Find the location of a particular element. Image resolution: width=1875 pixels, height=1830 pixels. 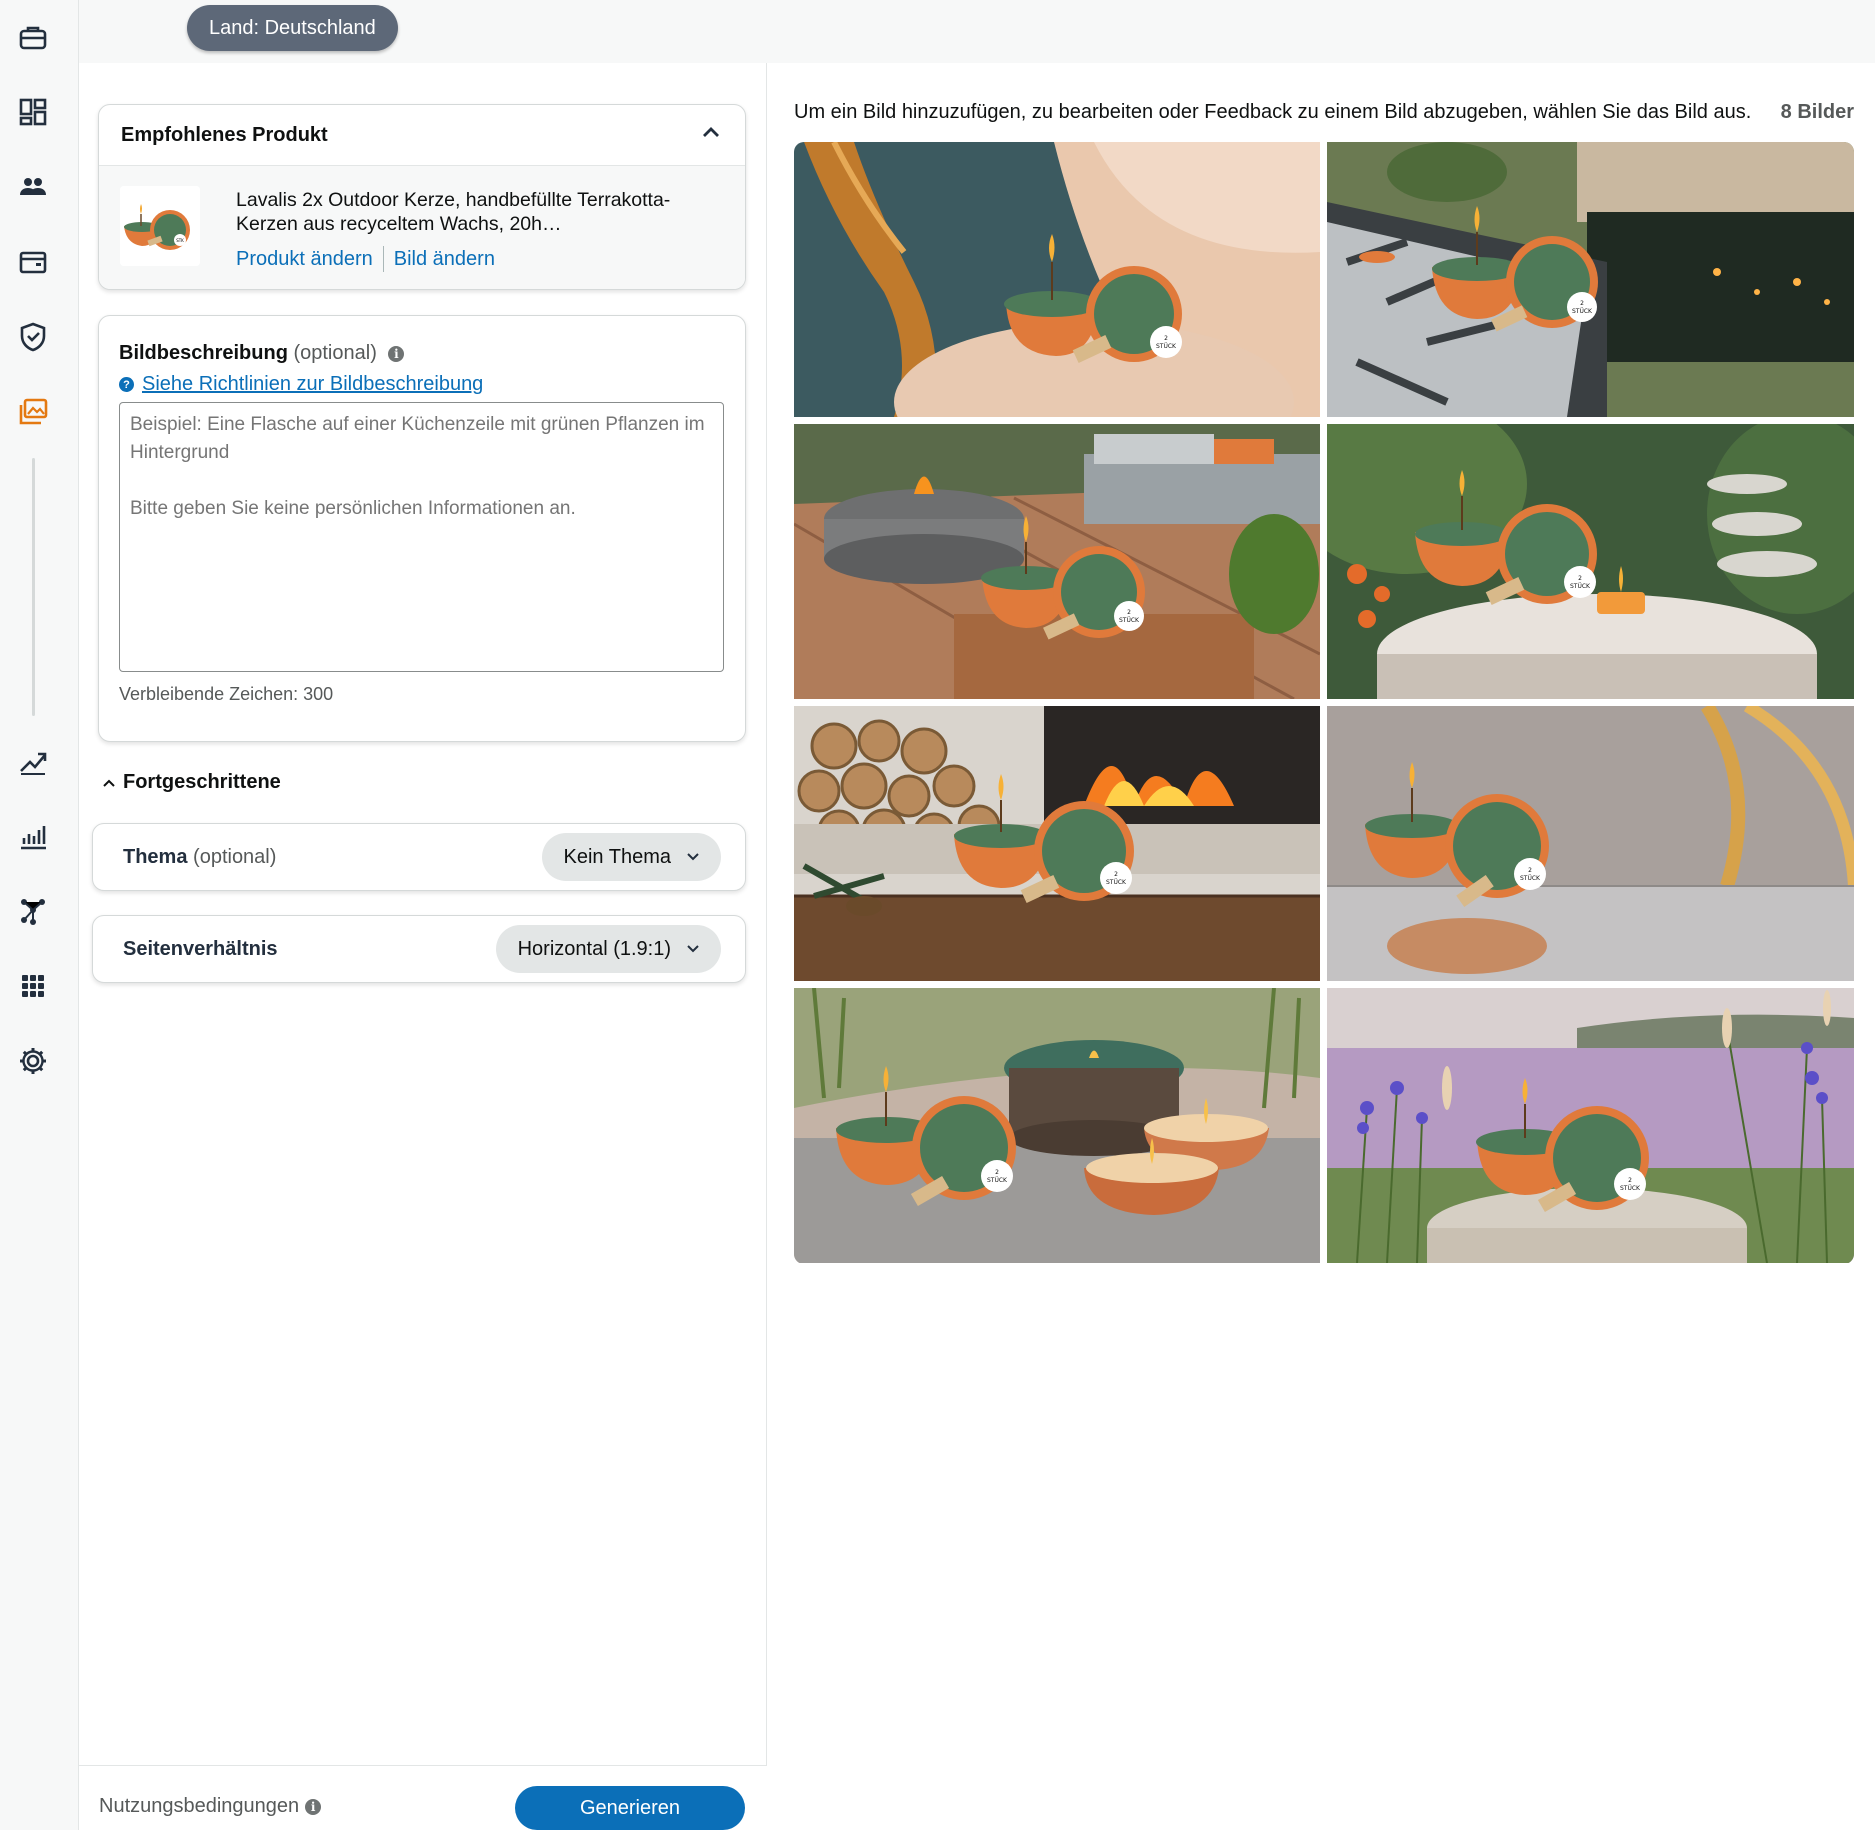

info-icon: i is located at coordinates (396, 354).